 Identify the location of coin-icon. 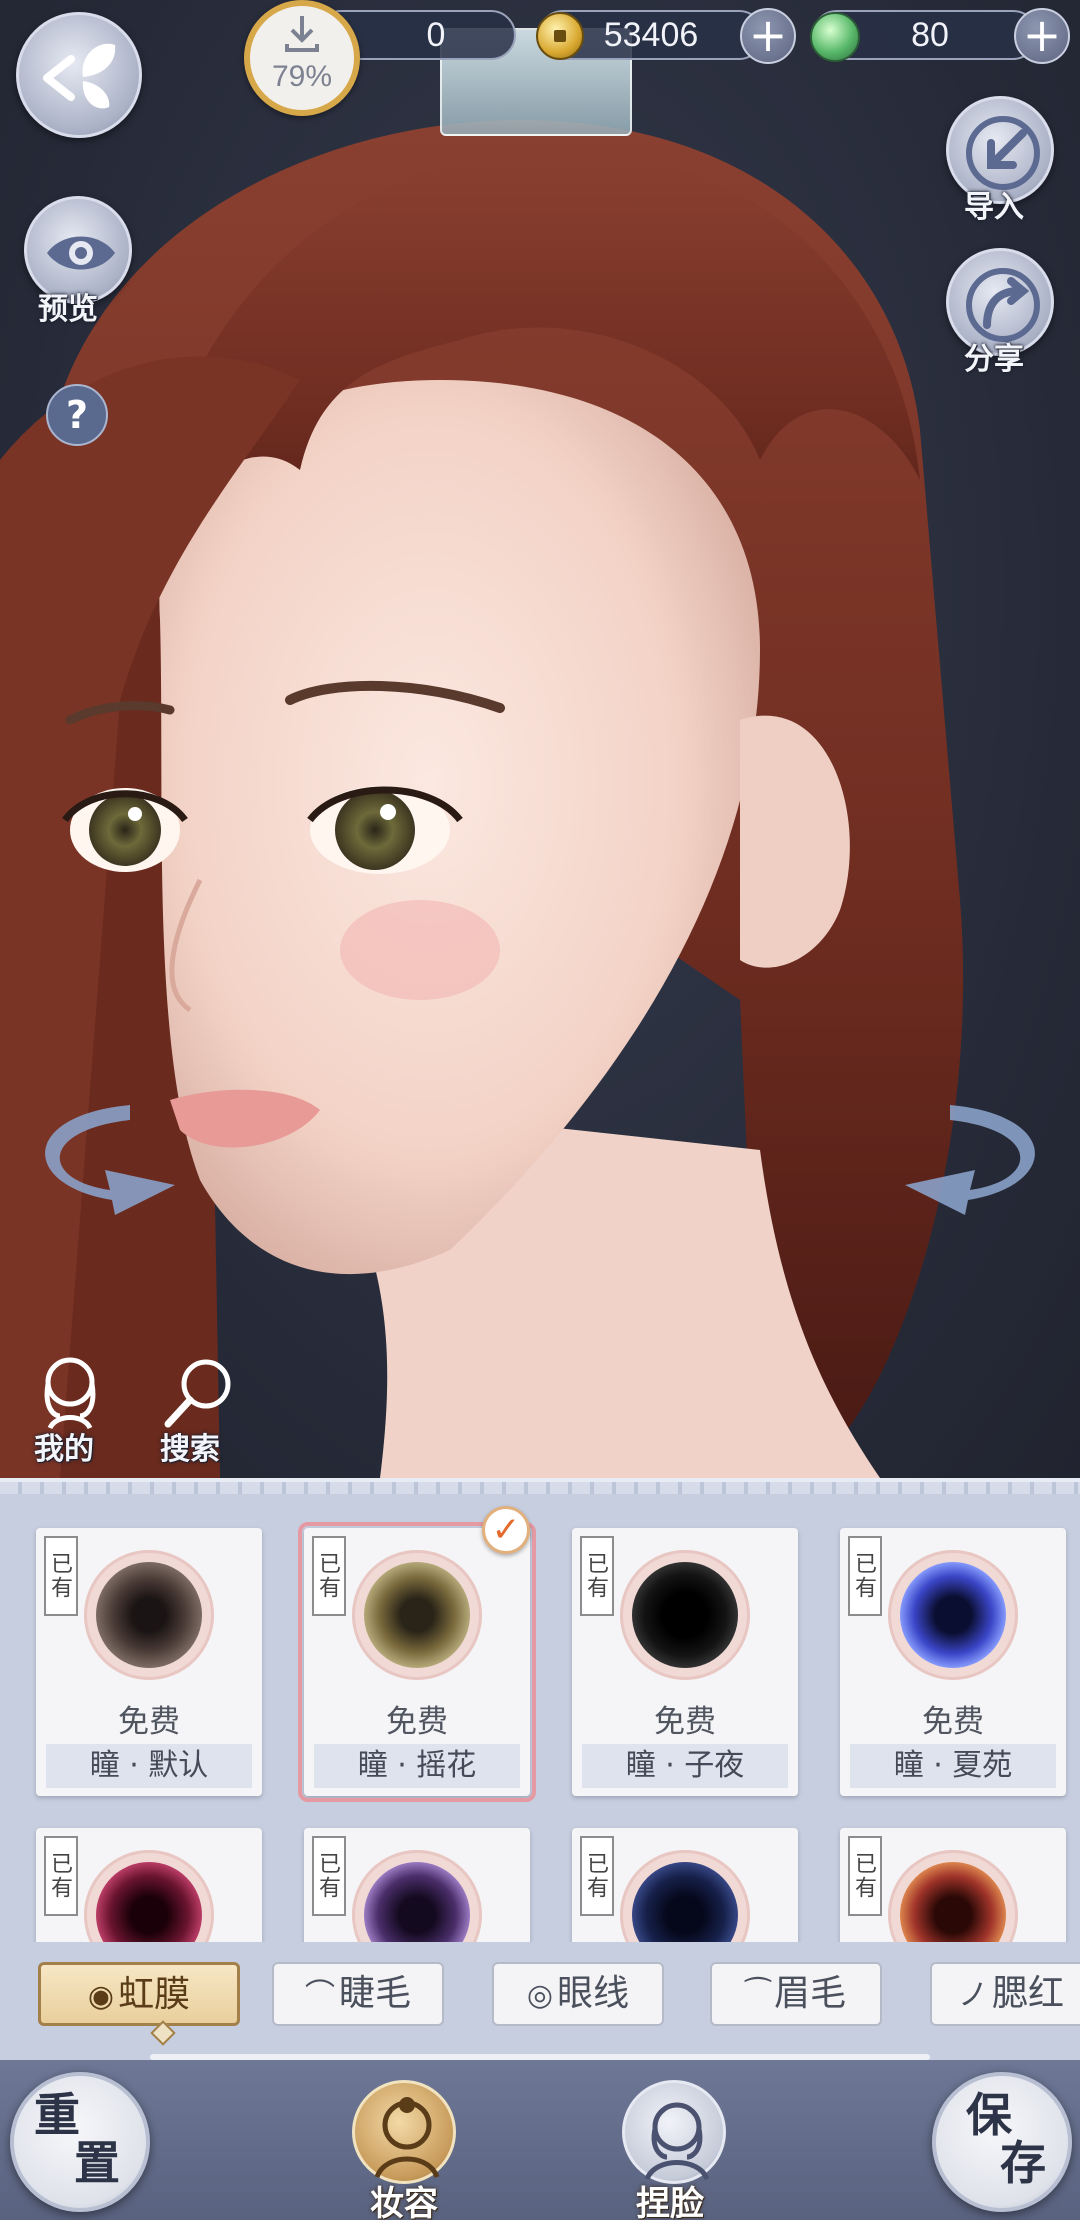
(560, 36).